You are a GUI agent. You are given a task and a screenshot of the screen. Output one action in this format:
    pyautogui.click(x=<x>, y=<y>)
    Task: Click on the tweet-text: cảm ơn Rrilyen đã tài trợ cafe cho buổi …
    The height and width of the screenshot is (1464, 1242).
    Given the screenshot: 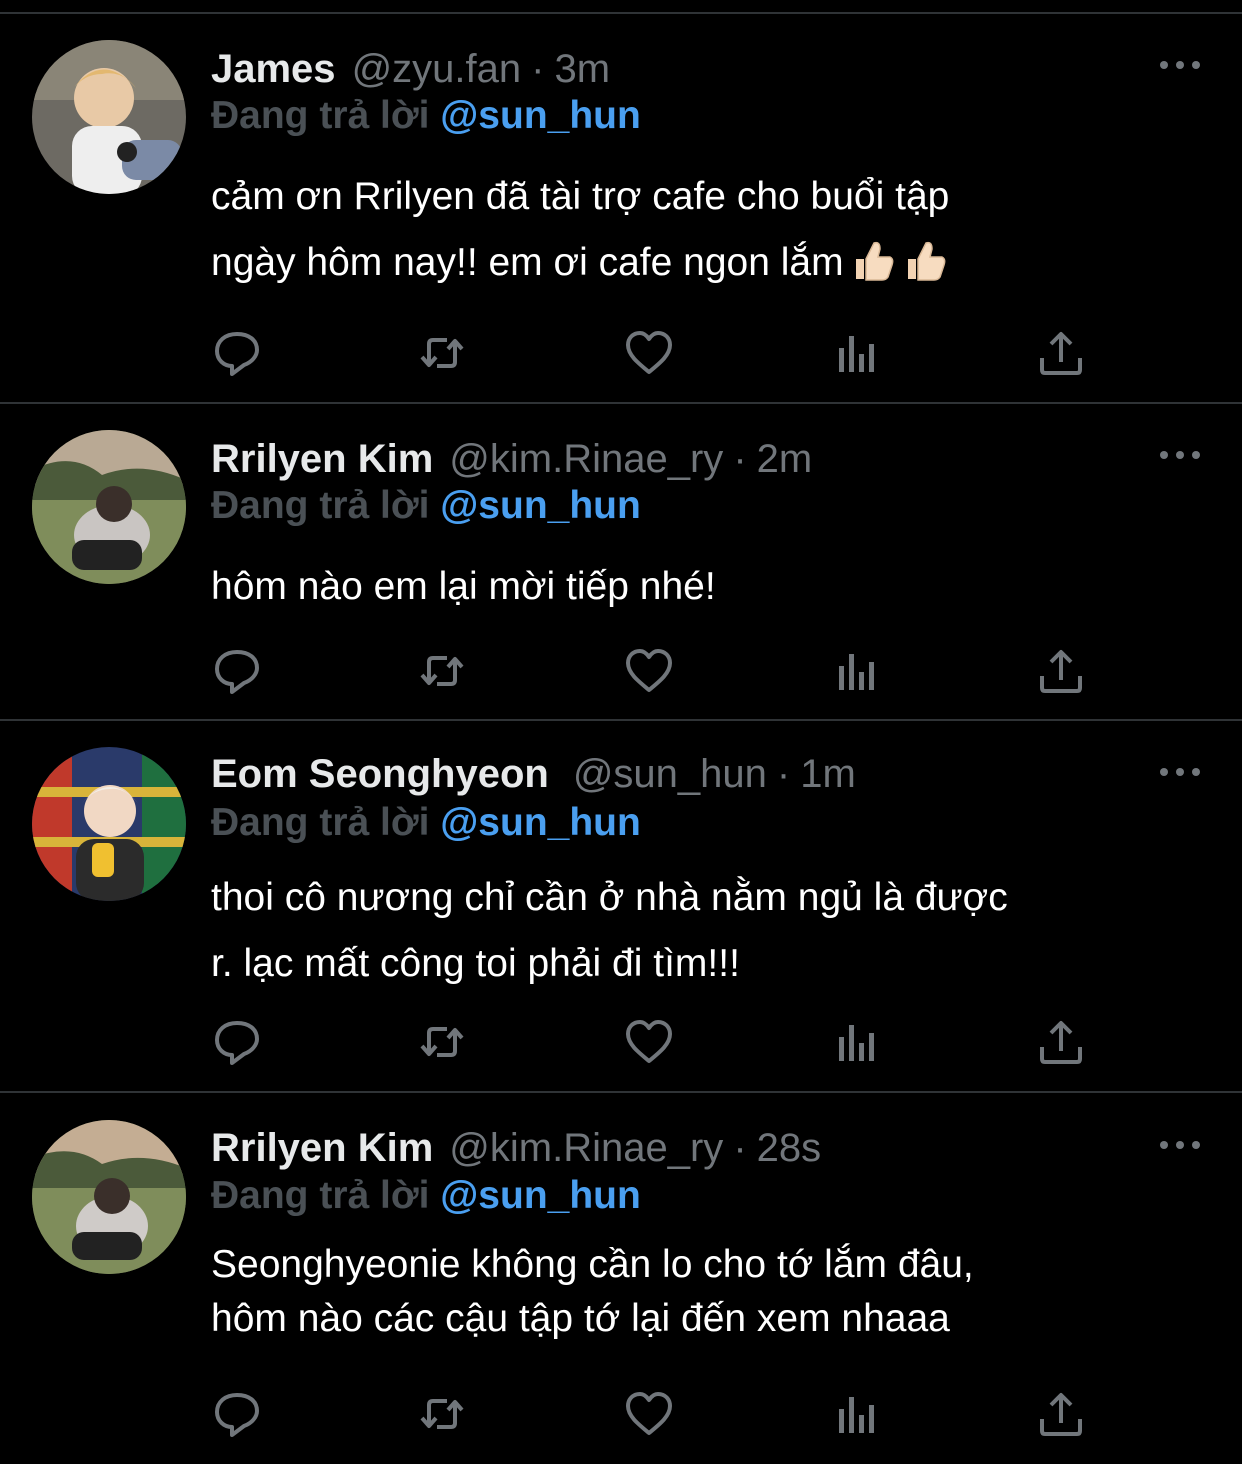 What is the action you would take?
    pyautogui.click(x=711, y=230)
    